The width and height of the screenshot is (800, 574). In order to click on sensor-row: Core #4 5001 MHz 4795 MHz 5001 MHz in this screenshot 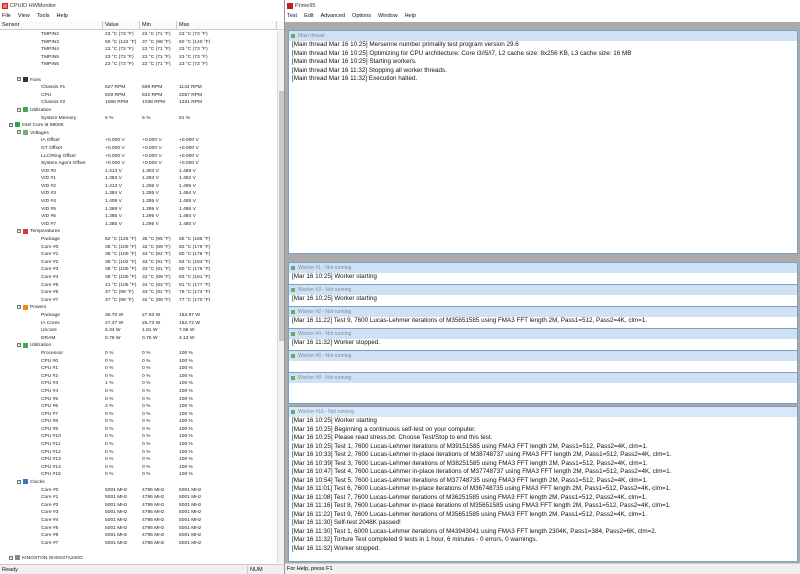, I will do `click(139, 521)`.